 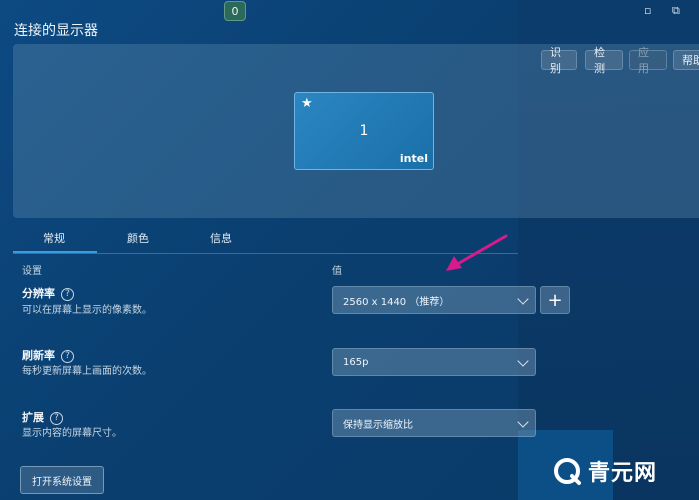 What do you see at coordinates (559, 60) in the screenshot?
I see `identify-button: 识别` at bounding box center [559, 60].